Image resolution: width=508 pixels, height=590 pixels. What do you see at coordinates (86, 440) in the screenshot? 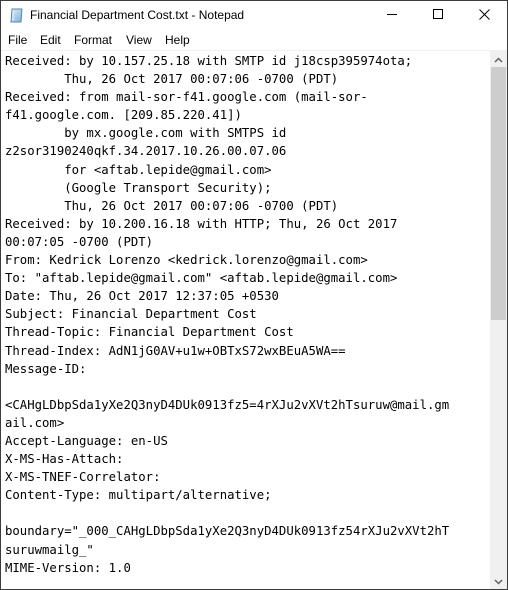
I see `text-line: Accept-Language: en-US` at bounding box center [86, 440].